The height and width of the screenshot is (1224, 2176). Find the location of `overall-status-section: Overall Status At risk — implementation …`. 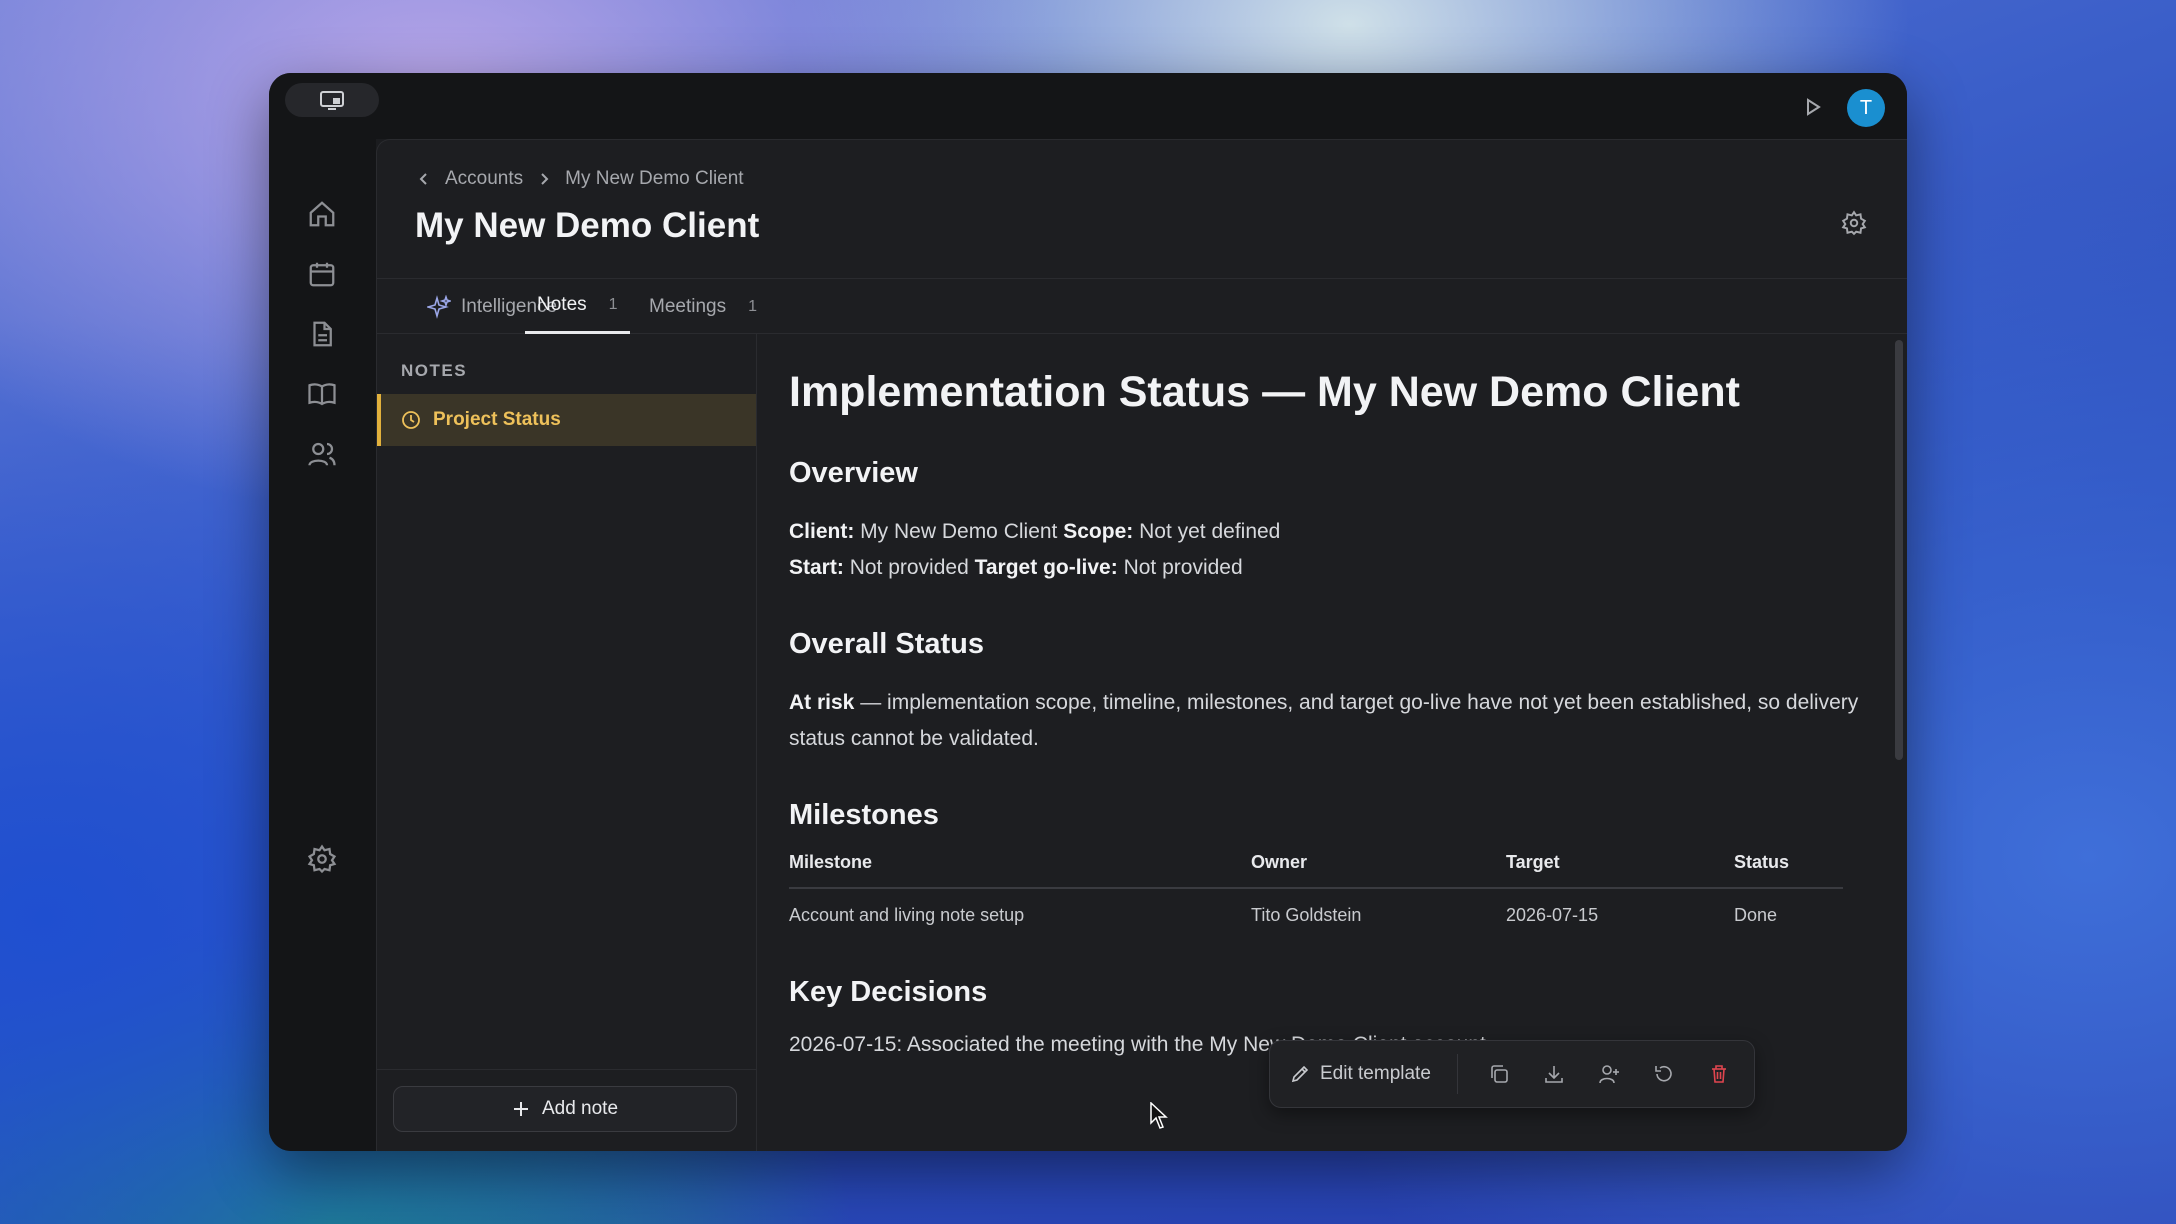

overall-status-section: Overall Status At risk — implementation … is located at coordinates (1327, 692).